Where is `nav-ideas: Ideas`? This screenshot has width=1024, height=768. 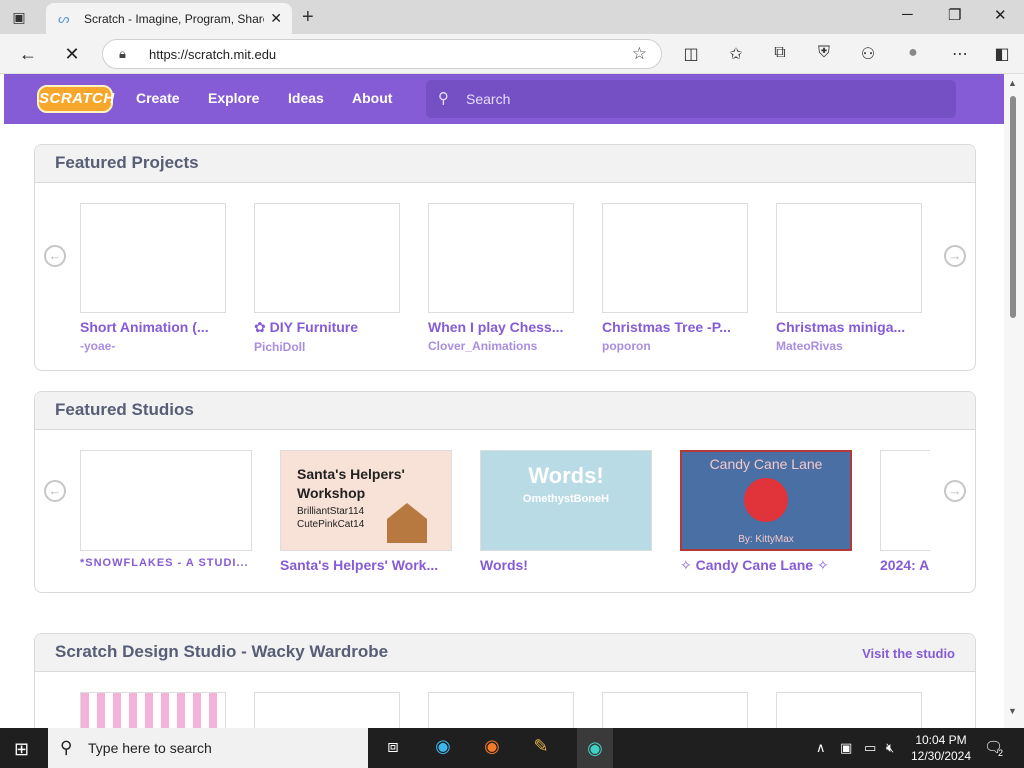
nav-ideas: Ideas is located at coordinates (306, 98).